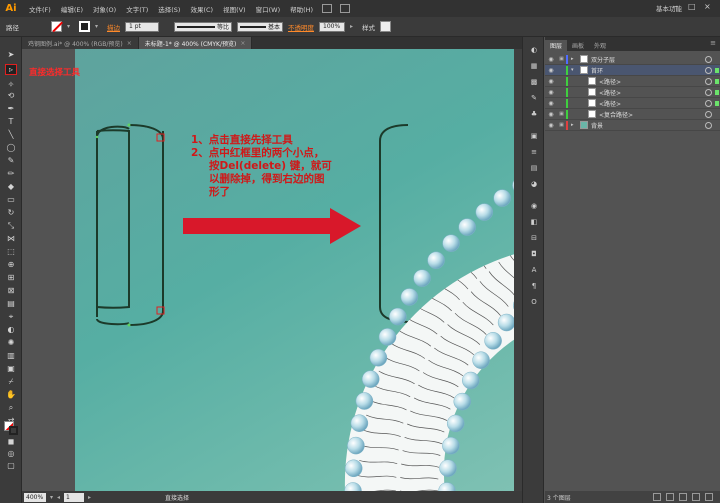 Image resolution: width=720 pixels, height=503 pixels. What do you see at coordinates (534, 66) in the screenshot?
I see `color-guide-icon: ▦` at bounding box center [534, 66].